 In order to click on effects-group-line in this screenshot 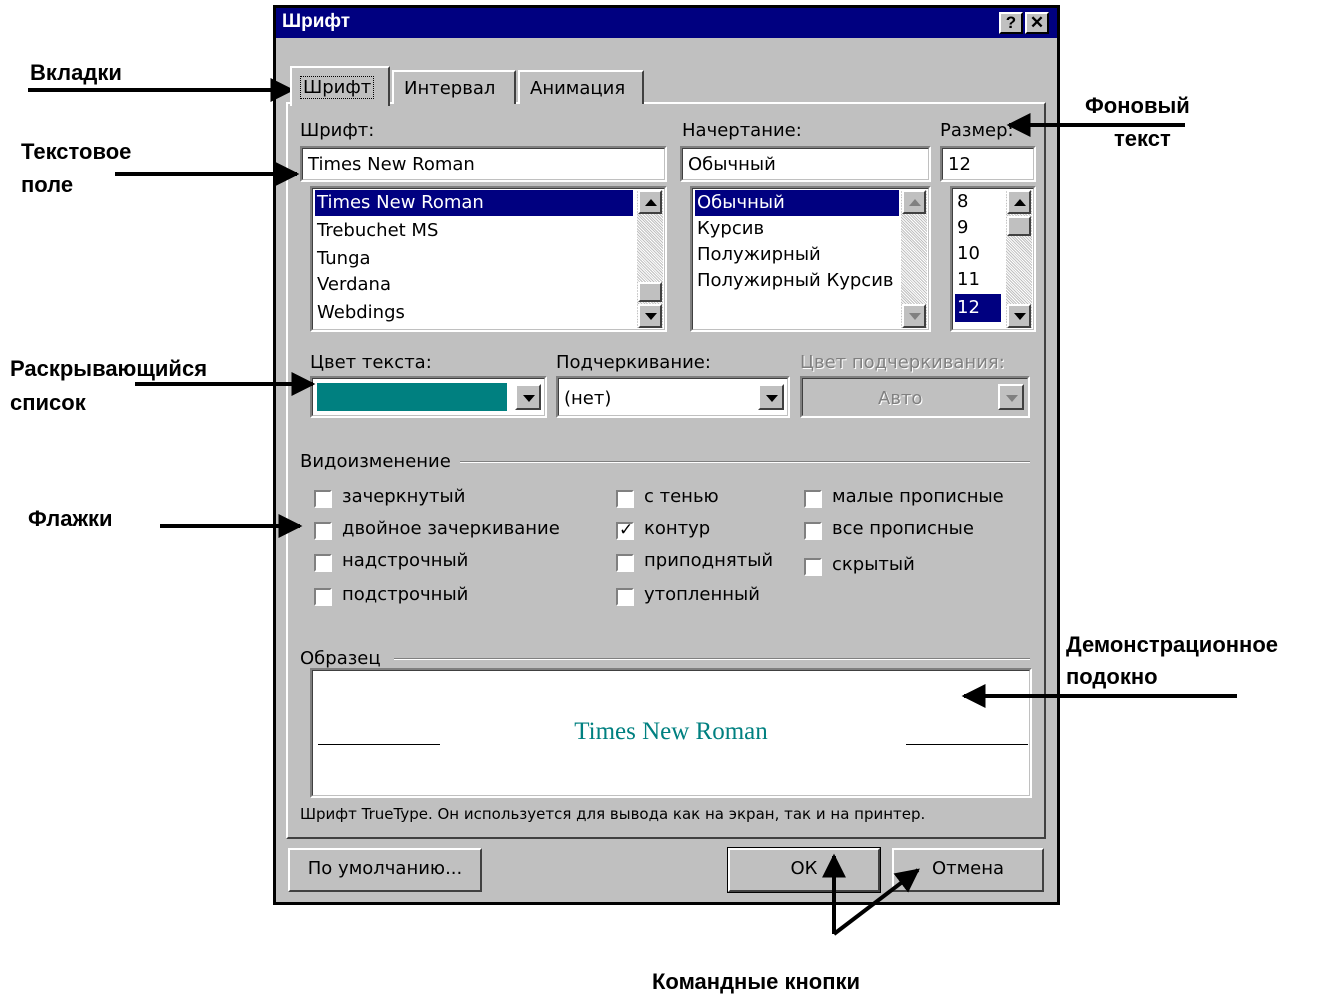, I will do `click(745, 462)`.